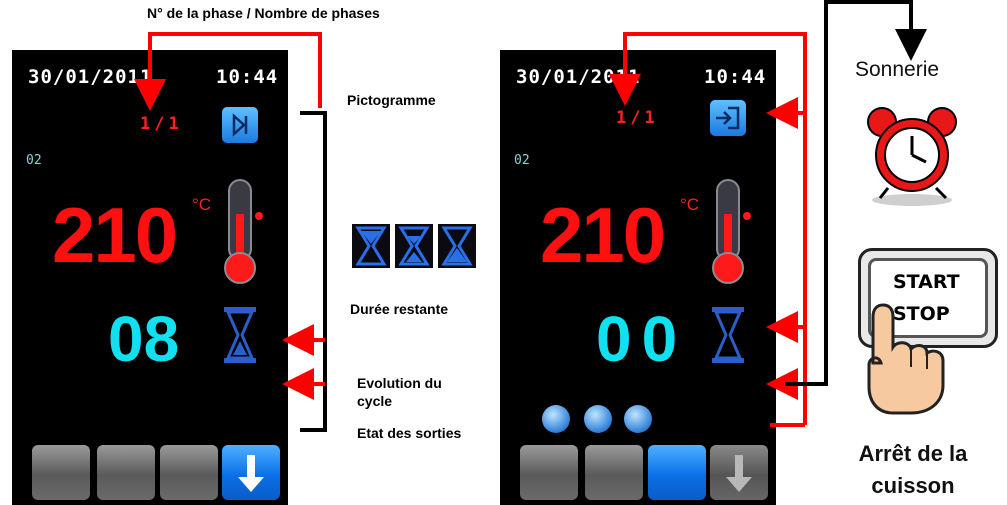 The width and height of the screenshot is (1007, 505). Describe the element at coordinates (897, 69) in the screenshot. I see `sonnerie-label: Sonnerie` at that location.